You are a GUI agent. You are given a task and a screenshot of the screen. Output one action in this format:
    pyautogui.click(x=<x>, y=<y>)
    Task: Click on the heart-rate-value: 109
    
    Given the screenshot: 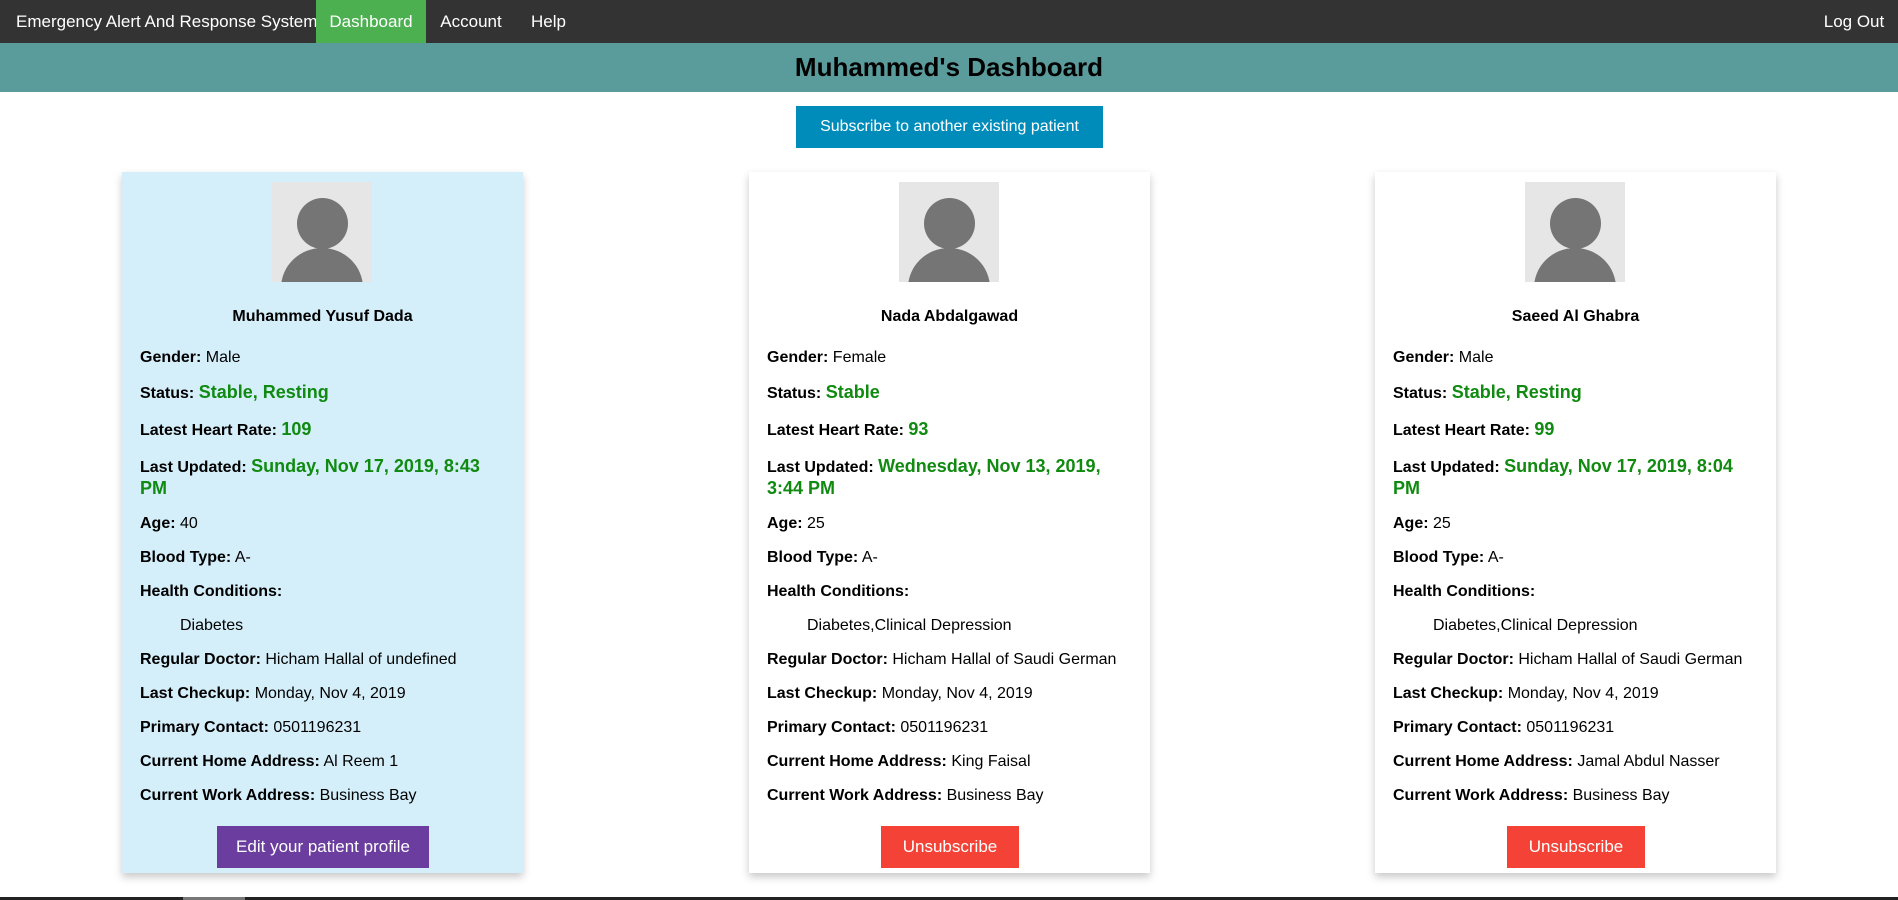 What is the action you would take?
    pyautogui.click(x=296, y=429)
    